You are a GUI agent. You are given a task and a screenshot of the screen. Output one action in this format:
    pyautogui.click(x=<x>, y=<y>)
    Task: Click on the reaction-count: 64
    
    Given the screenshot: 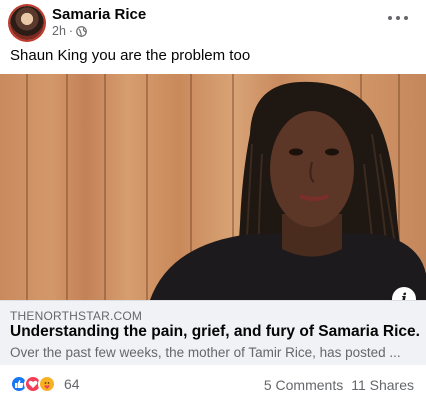 What is the action you would take?
    pyautogui.click(x=72, y=384)
    